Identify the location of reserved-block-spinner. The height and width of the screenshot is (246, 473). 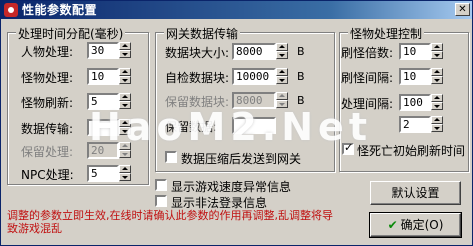
(282, 100).